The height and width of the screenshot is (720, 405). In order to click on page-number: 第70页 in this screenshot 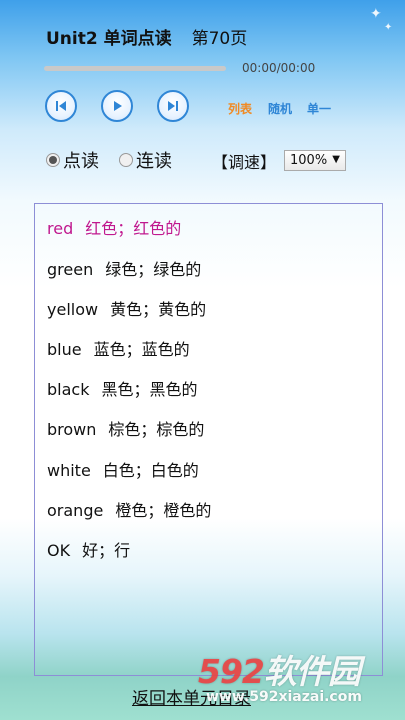, I will do `click(219, 39)`.